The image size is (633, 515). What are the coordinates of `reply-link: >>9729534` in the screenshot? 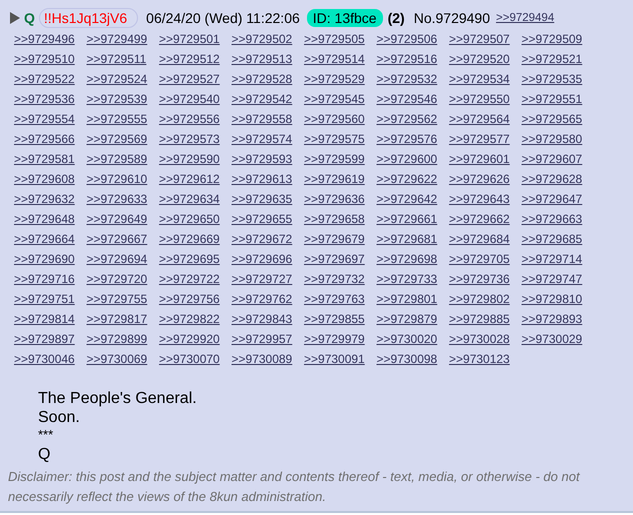 It's located at (485, 79).